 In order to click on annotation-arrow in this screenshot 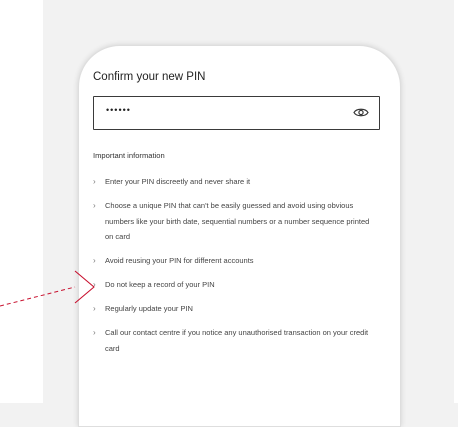, I will do `click(47, 288)`.